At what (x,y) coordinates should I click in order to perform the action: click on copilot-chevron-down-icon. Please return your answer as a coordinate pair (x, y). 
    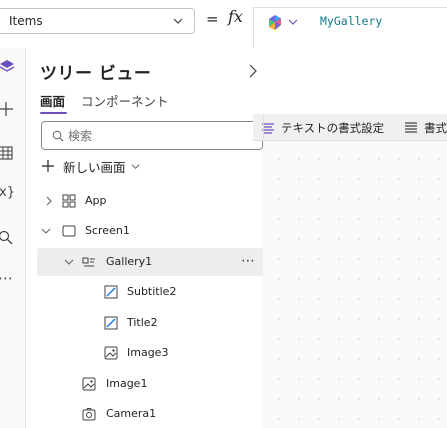
    Looking at the image, I should click on (293, 22).